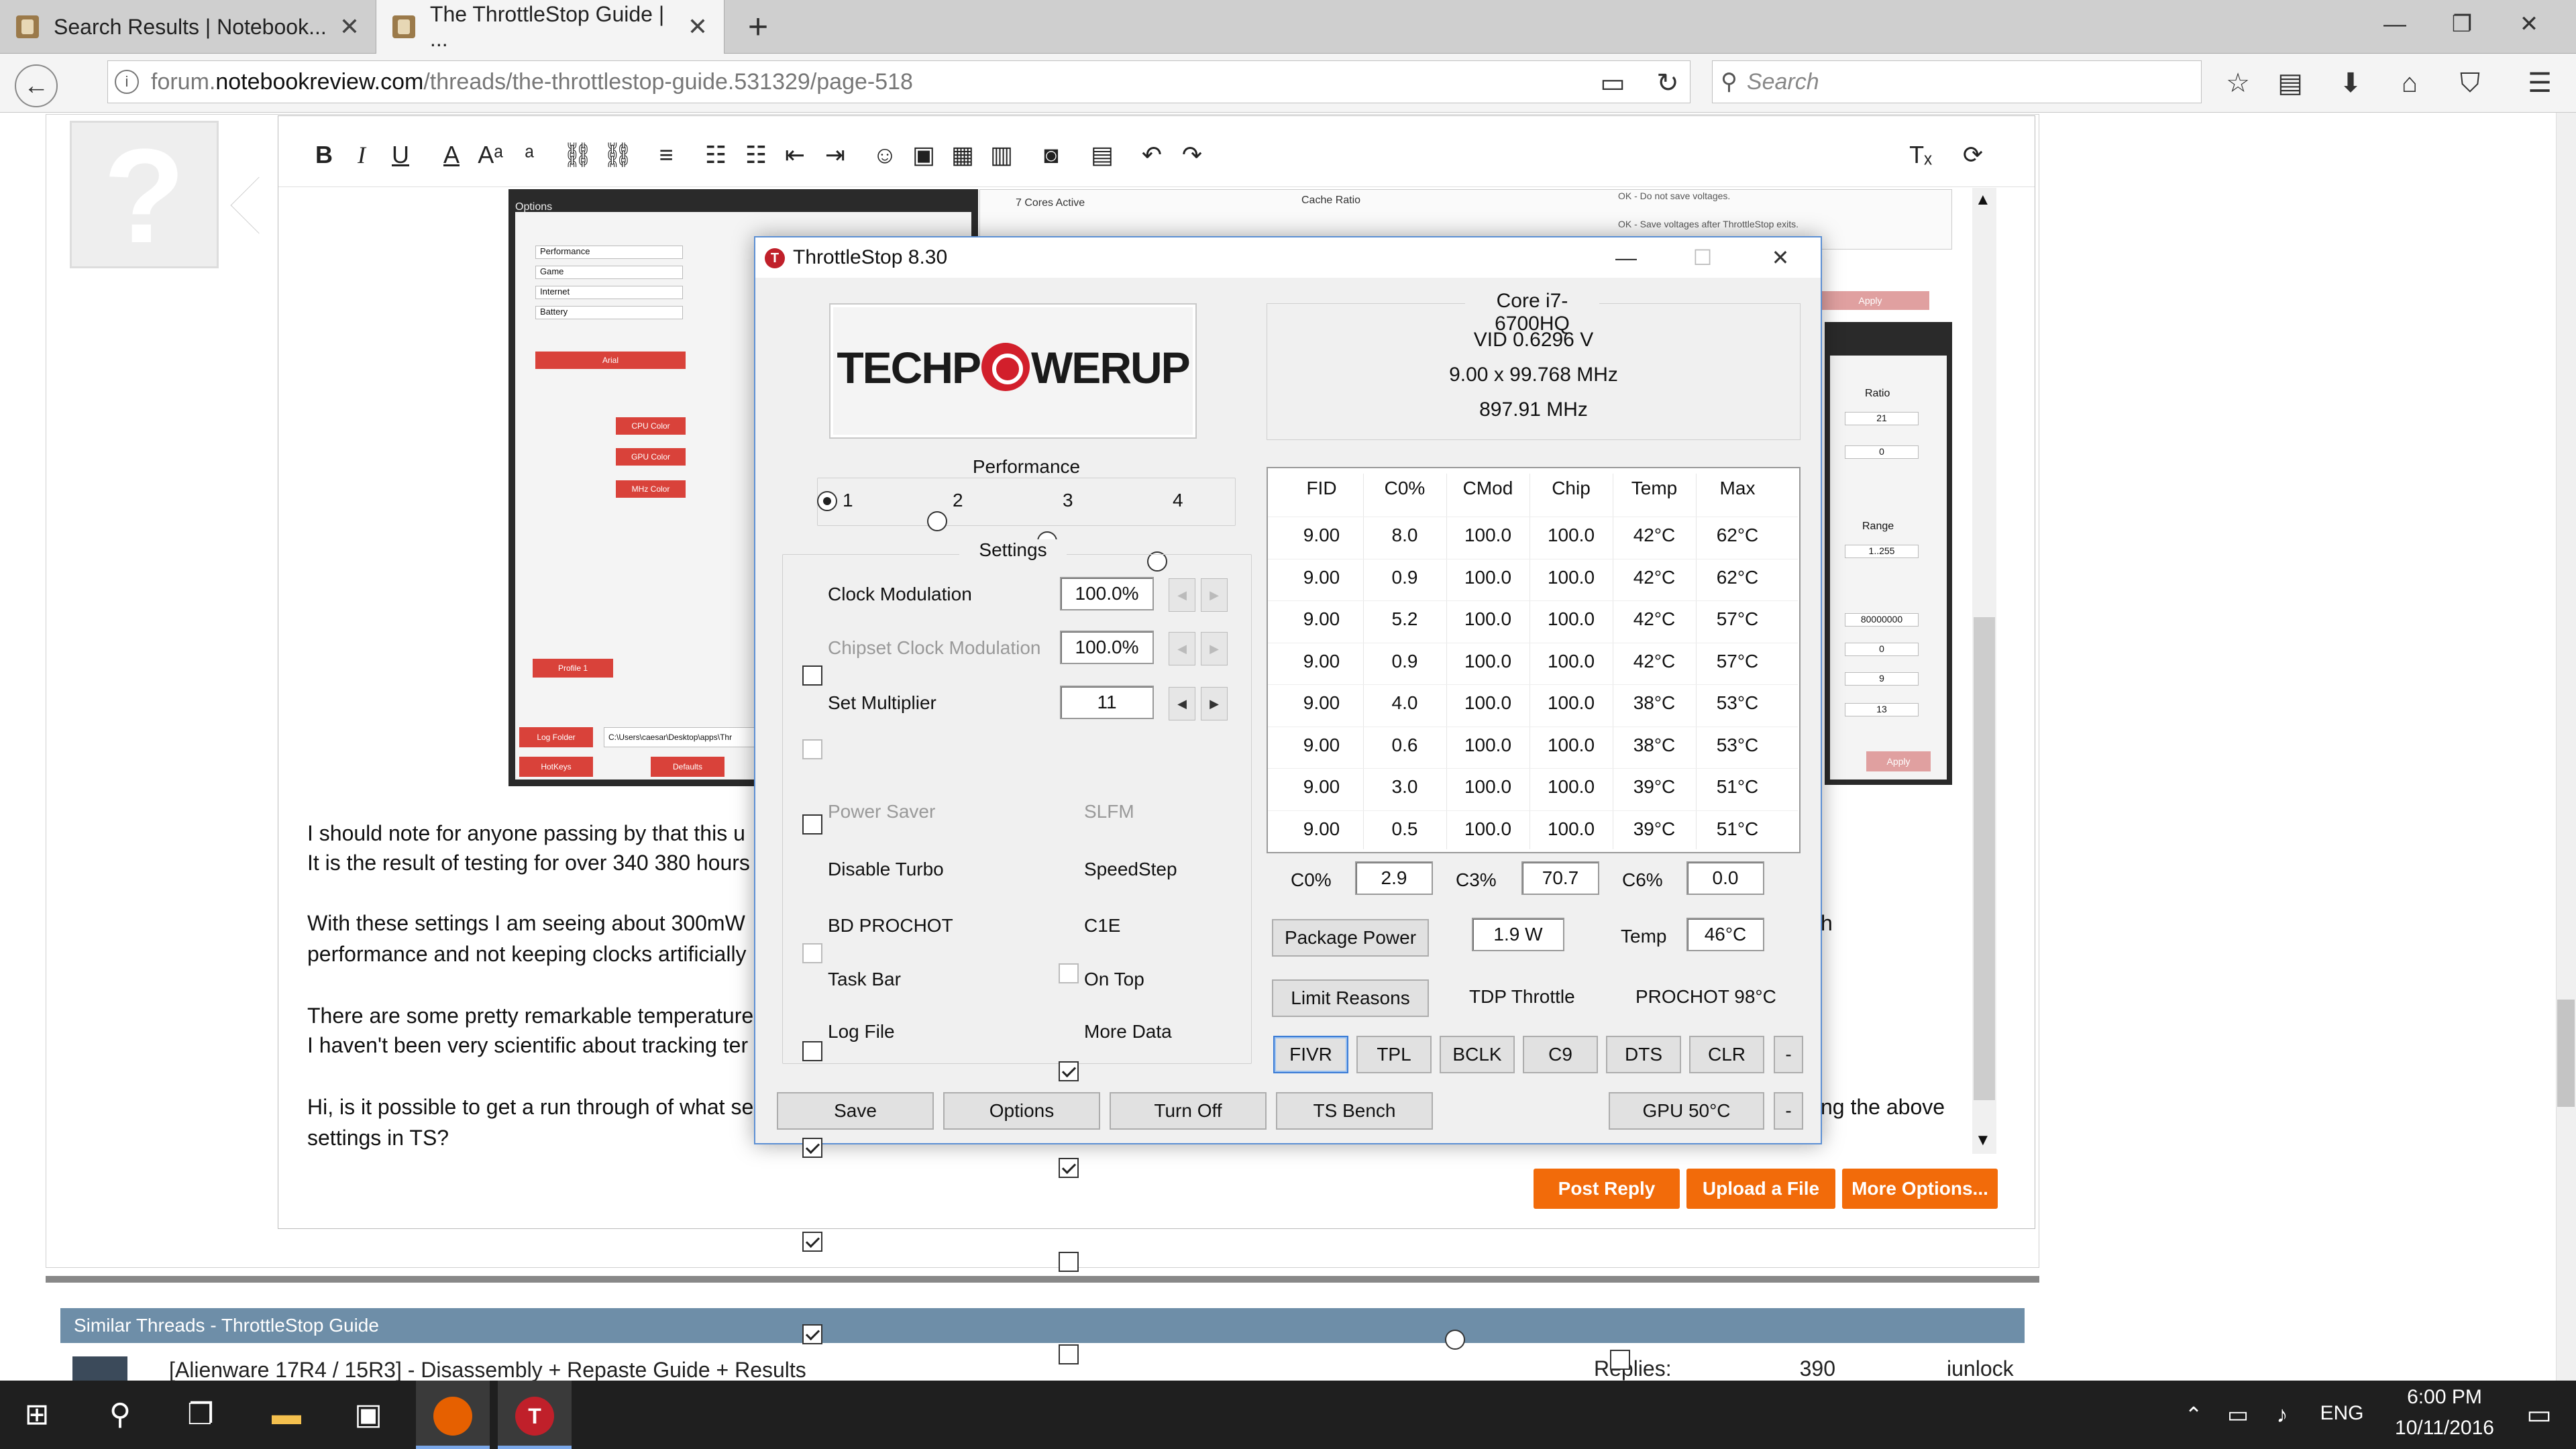  I want to click on scroll-up-icon: ▲, so click(1983, 200).